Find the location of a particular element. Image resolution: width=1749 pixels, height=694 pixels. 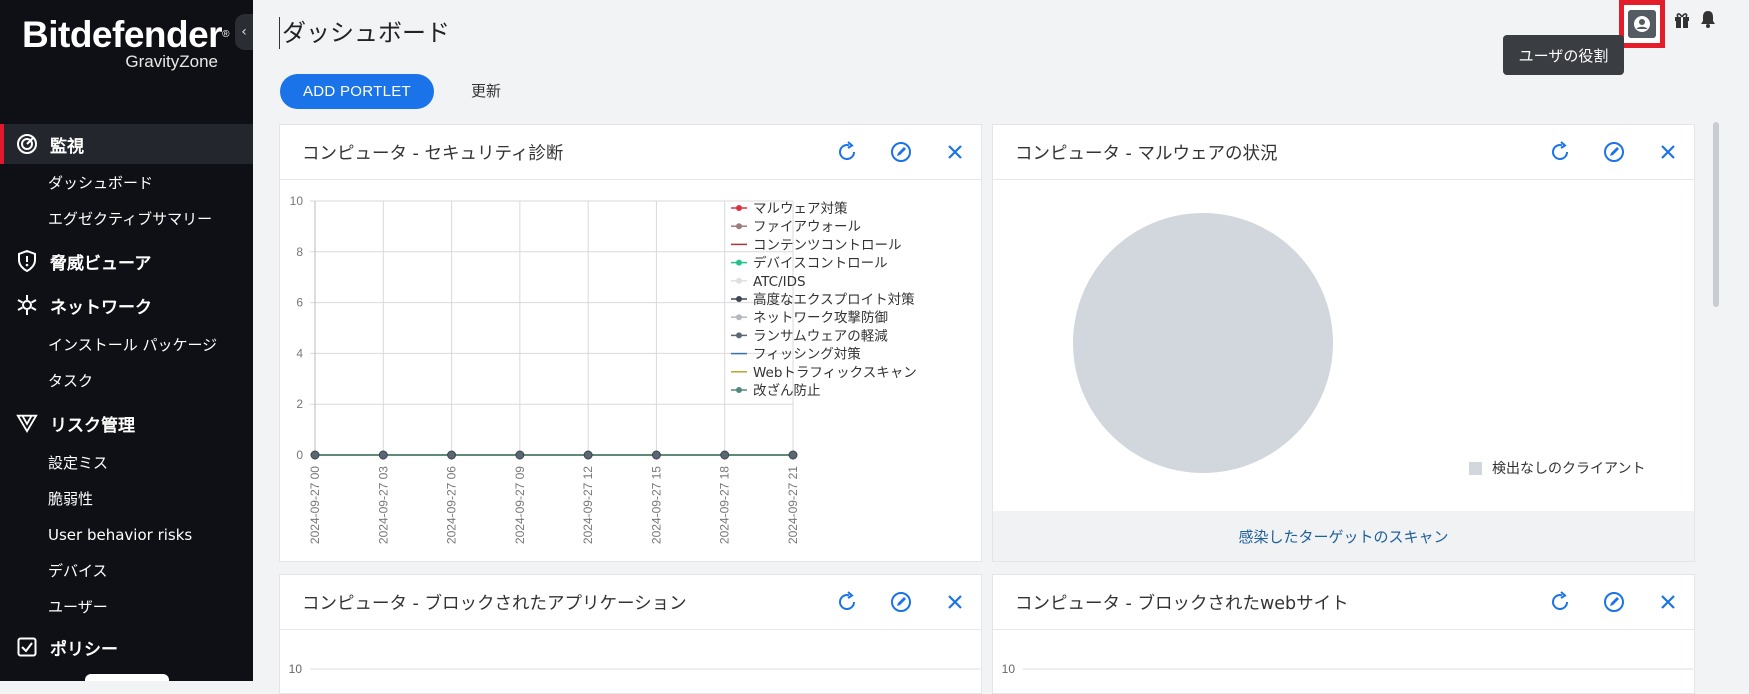

page-title: ダッシュボード is located at coordinates (364, 33).